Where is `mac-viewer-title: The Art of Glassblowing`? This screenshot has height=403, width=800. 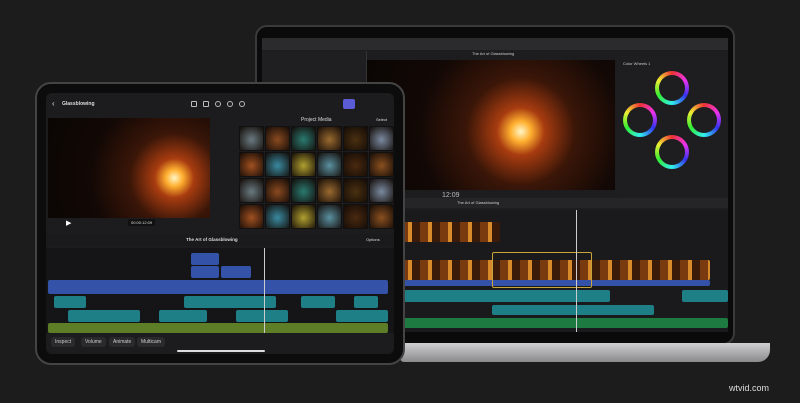
mac-viewer-title: The Art of Glassblowing is located at coordinates (493, 53).